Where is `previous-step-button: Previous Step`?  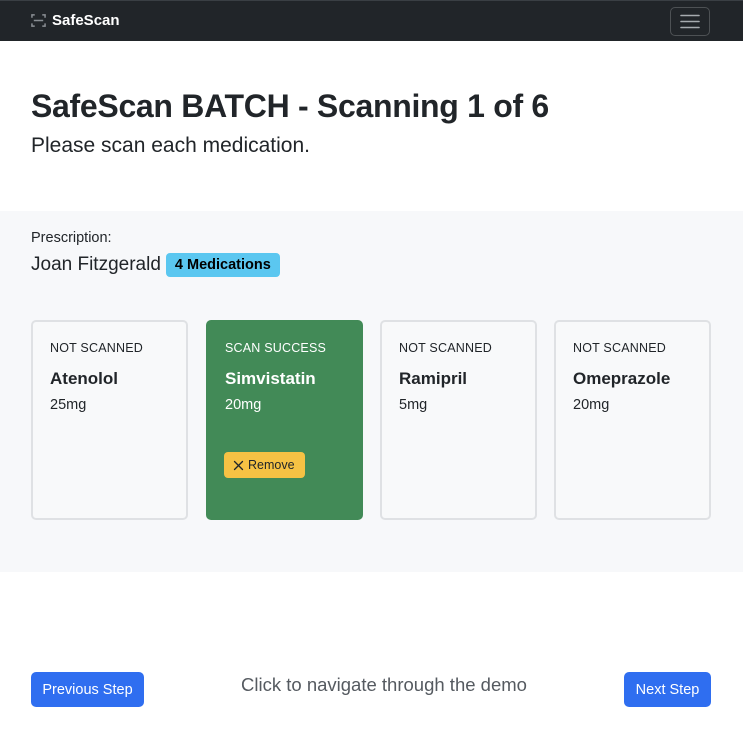
previous-step-button: Previous Step is located at coordinates (87, 689).